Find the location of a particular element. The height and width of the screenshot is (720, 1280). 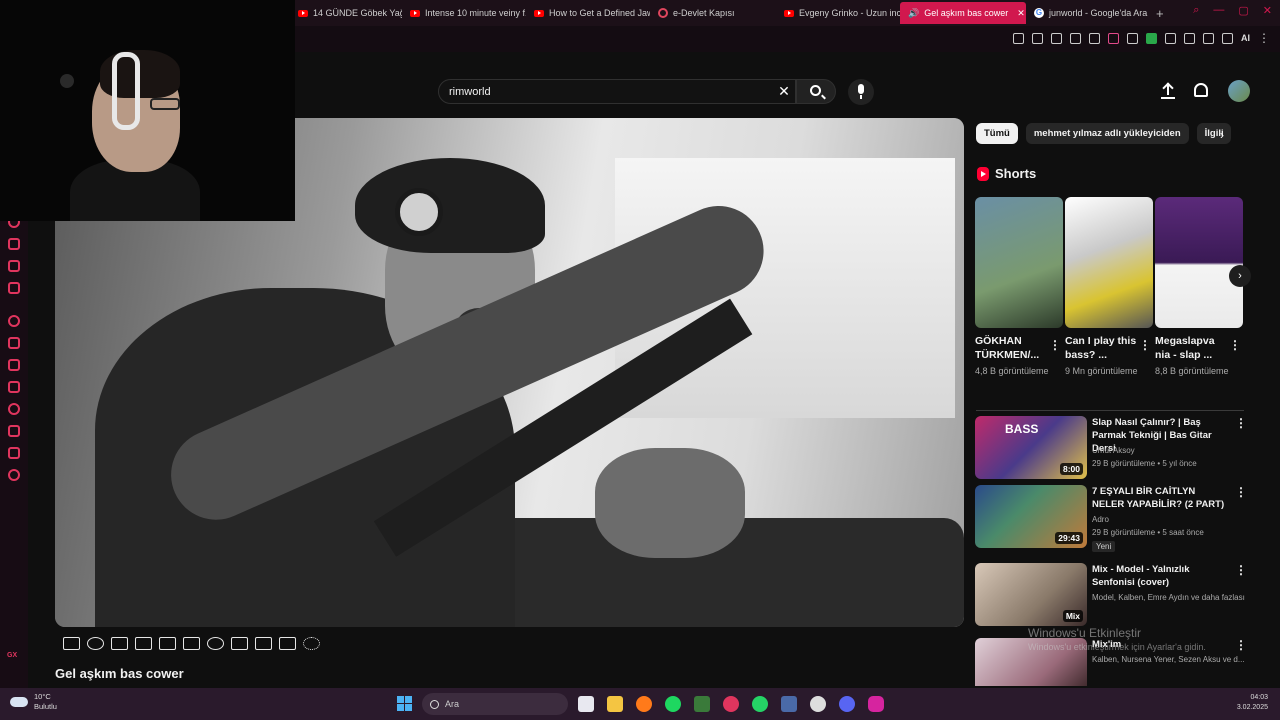

upload-icon is located at coordinates (1168, 91).